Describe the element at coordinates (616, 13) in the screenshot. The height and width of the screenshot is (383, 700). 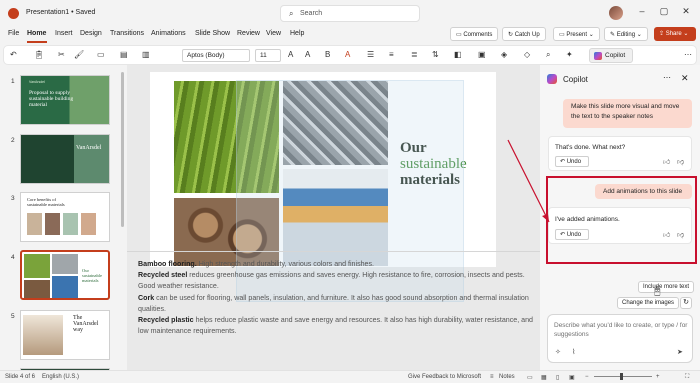
I see `avatar` at that location.